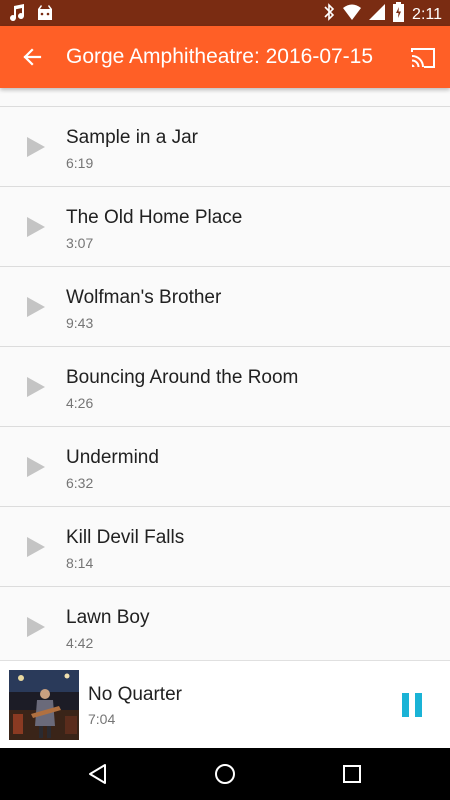 This screenshot has width=450, height=800. What do you see at coordinates (125, 537) in the screenshot?
I see `track-title: Kill Devil Falls` at bounding box center [125, 537].